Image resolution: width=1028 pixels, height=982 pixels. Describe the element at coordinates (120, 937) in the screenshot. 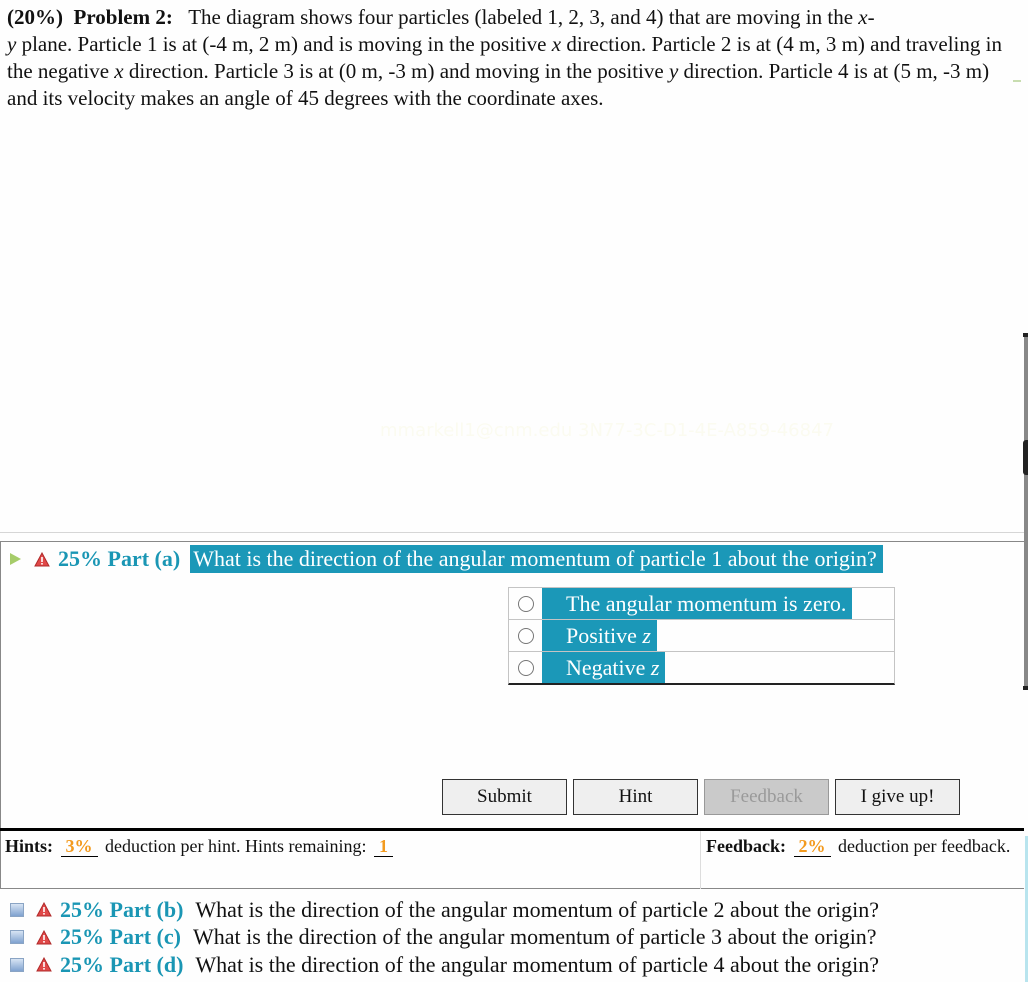

I see `part-c-label: 25% Part (c)` at that location.